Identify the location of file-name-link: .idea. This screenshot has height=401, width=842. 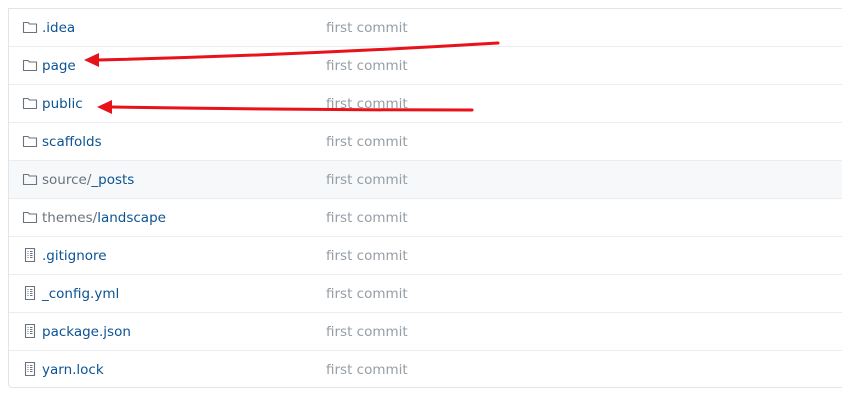
(58, 28).